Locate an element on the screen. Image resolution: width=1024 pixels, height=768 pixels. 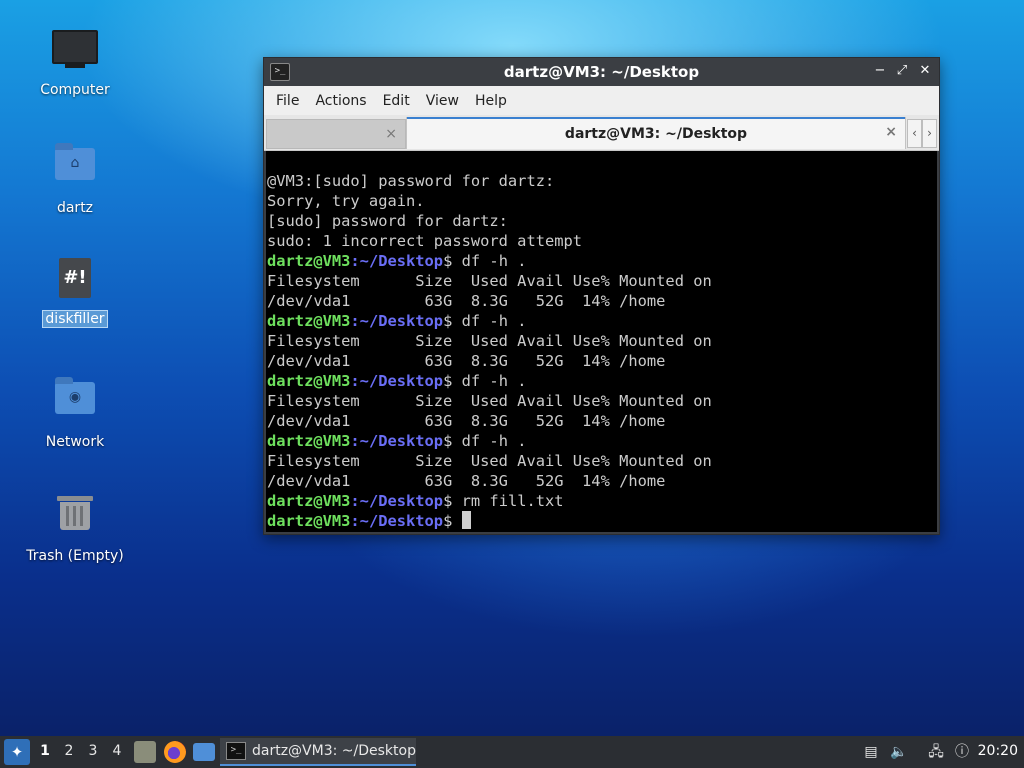
home-folder-icon: ⌂ is located at coordinates (75, 169).